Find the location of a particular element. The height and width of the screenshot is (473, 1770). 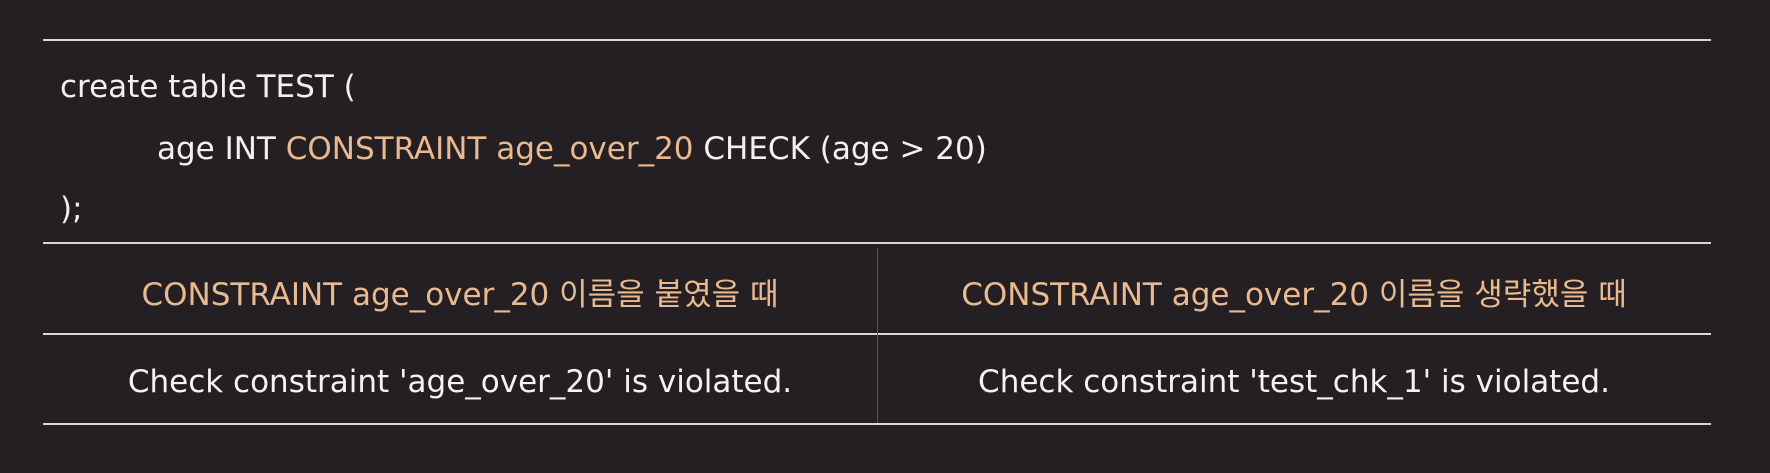

code-text: CHECK (age > 20) is located at coordinates (840, 149).